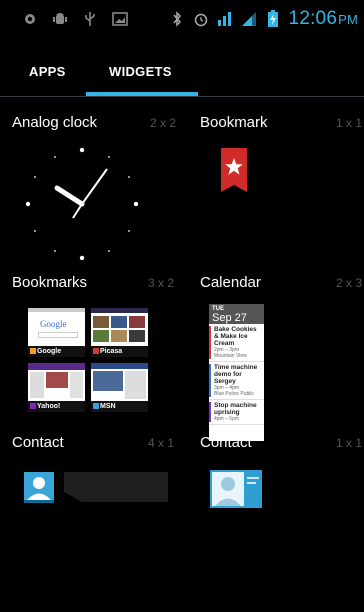 The width and height of the screenshot is (364, 612). What do you see at coordinates (273, 18) in the screenshot?
I see `battery-charging-icon` at bounding box center [273, 18].